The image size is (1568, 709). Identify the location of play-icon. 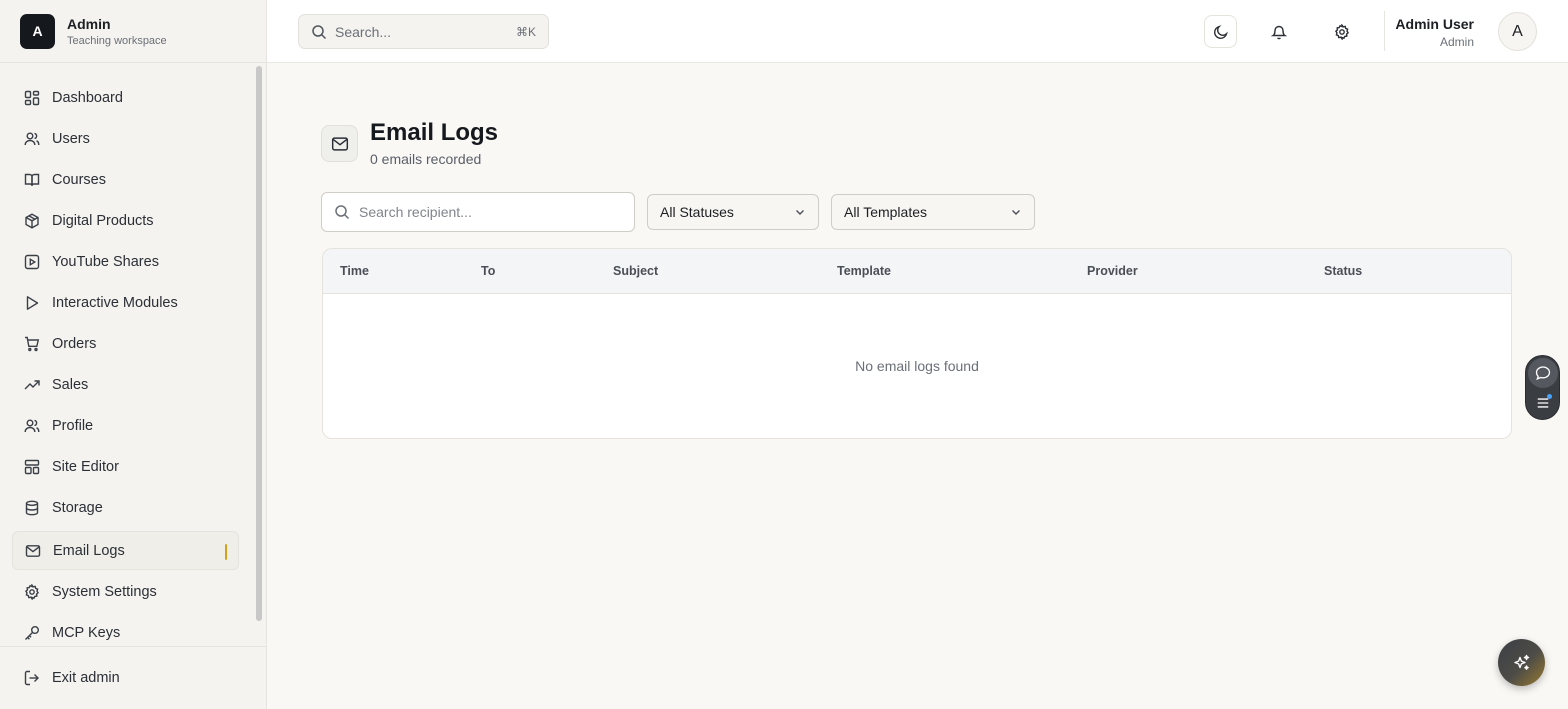
(32, 302).